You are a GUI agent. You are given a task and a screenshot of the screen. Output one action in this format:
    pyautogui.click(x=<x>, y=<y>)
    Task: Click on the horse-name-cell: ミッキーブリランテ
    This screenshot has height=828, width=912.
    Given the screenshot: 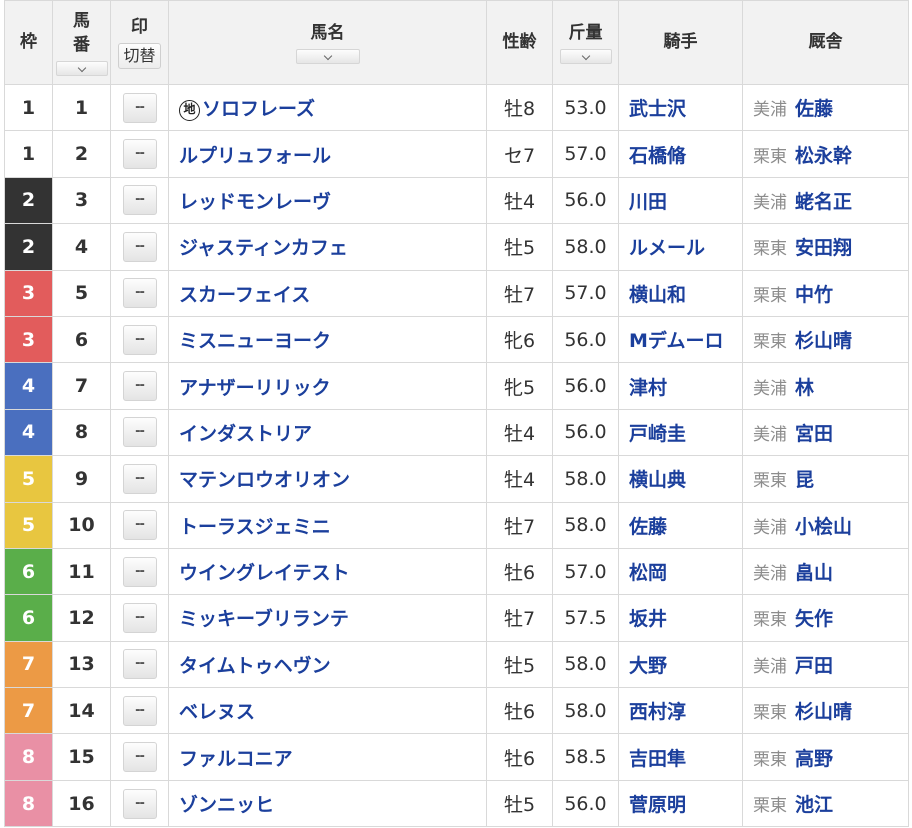 What is the action you would take?
    pyautogui.click(x=327, y=618)
    